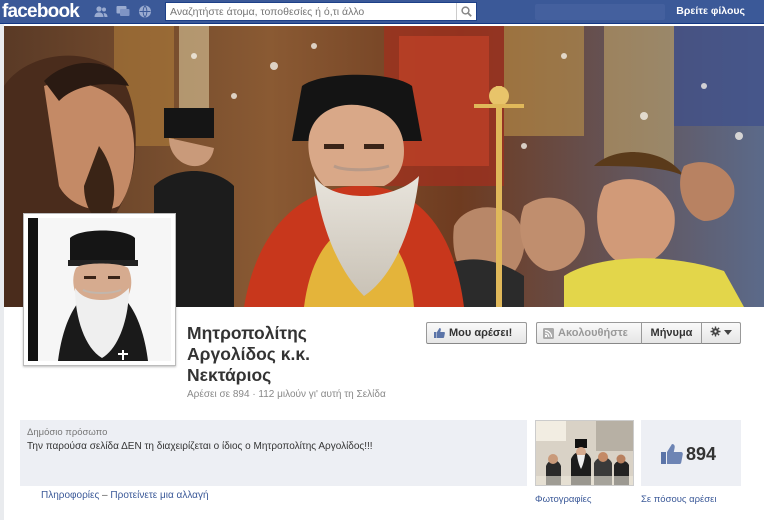  I want to click on message-button: Μήνυμα, so click(671, 333).